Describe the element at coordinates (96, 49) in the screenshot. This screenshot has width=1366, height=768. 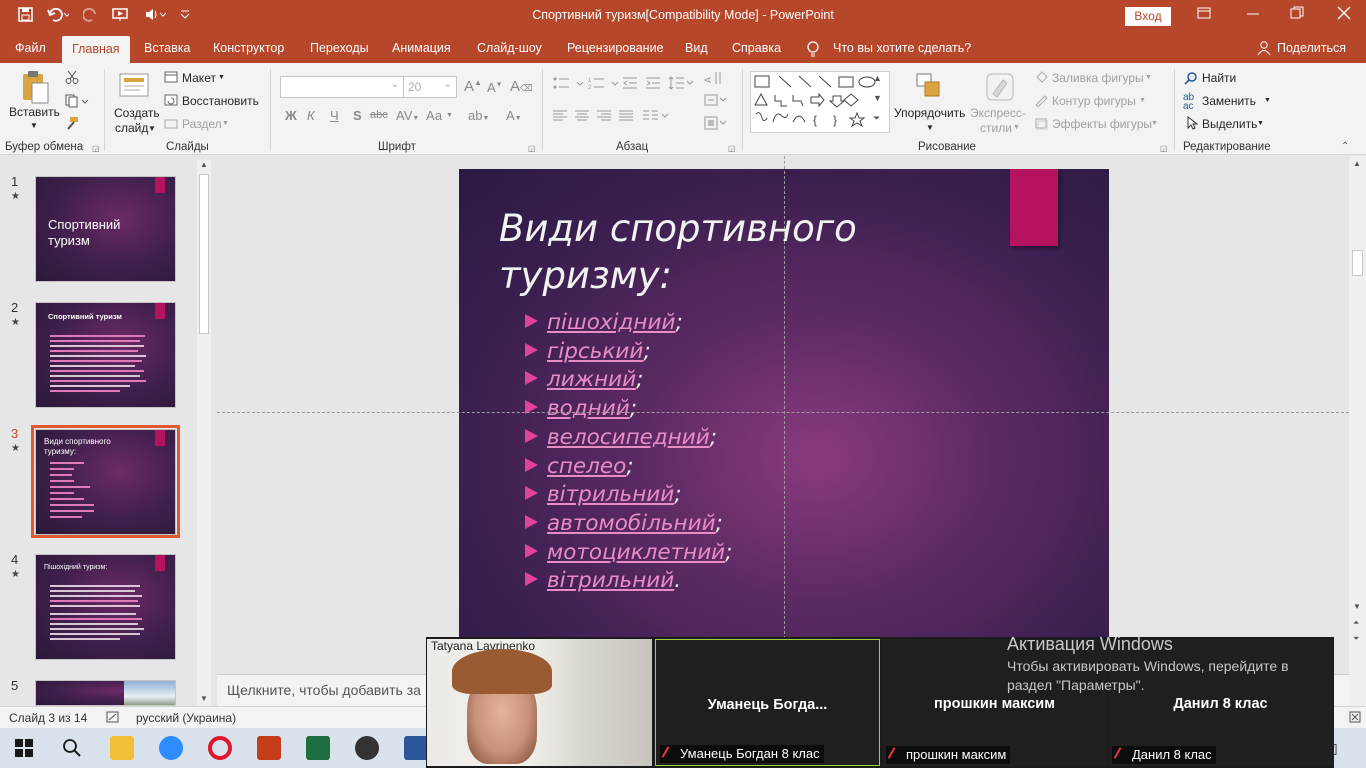
I see `tab-home: Главная` at that location.